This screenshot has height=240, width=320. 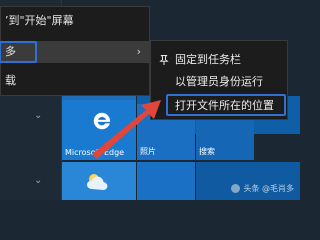 What do you see at coordinates (236, 188) in the screenshot?
I see `watermark-icon` at bounding box center [236, 188].